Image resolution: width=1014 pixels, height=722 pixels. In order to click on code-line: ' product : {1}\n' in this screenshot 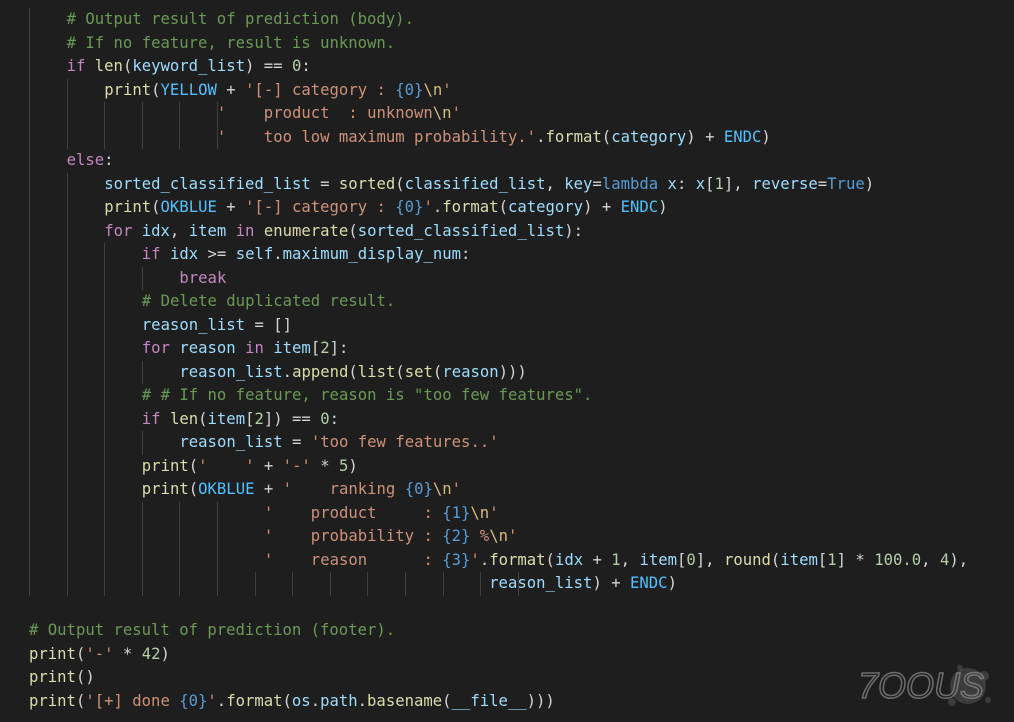, I will do `click(498, 513)`.